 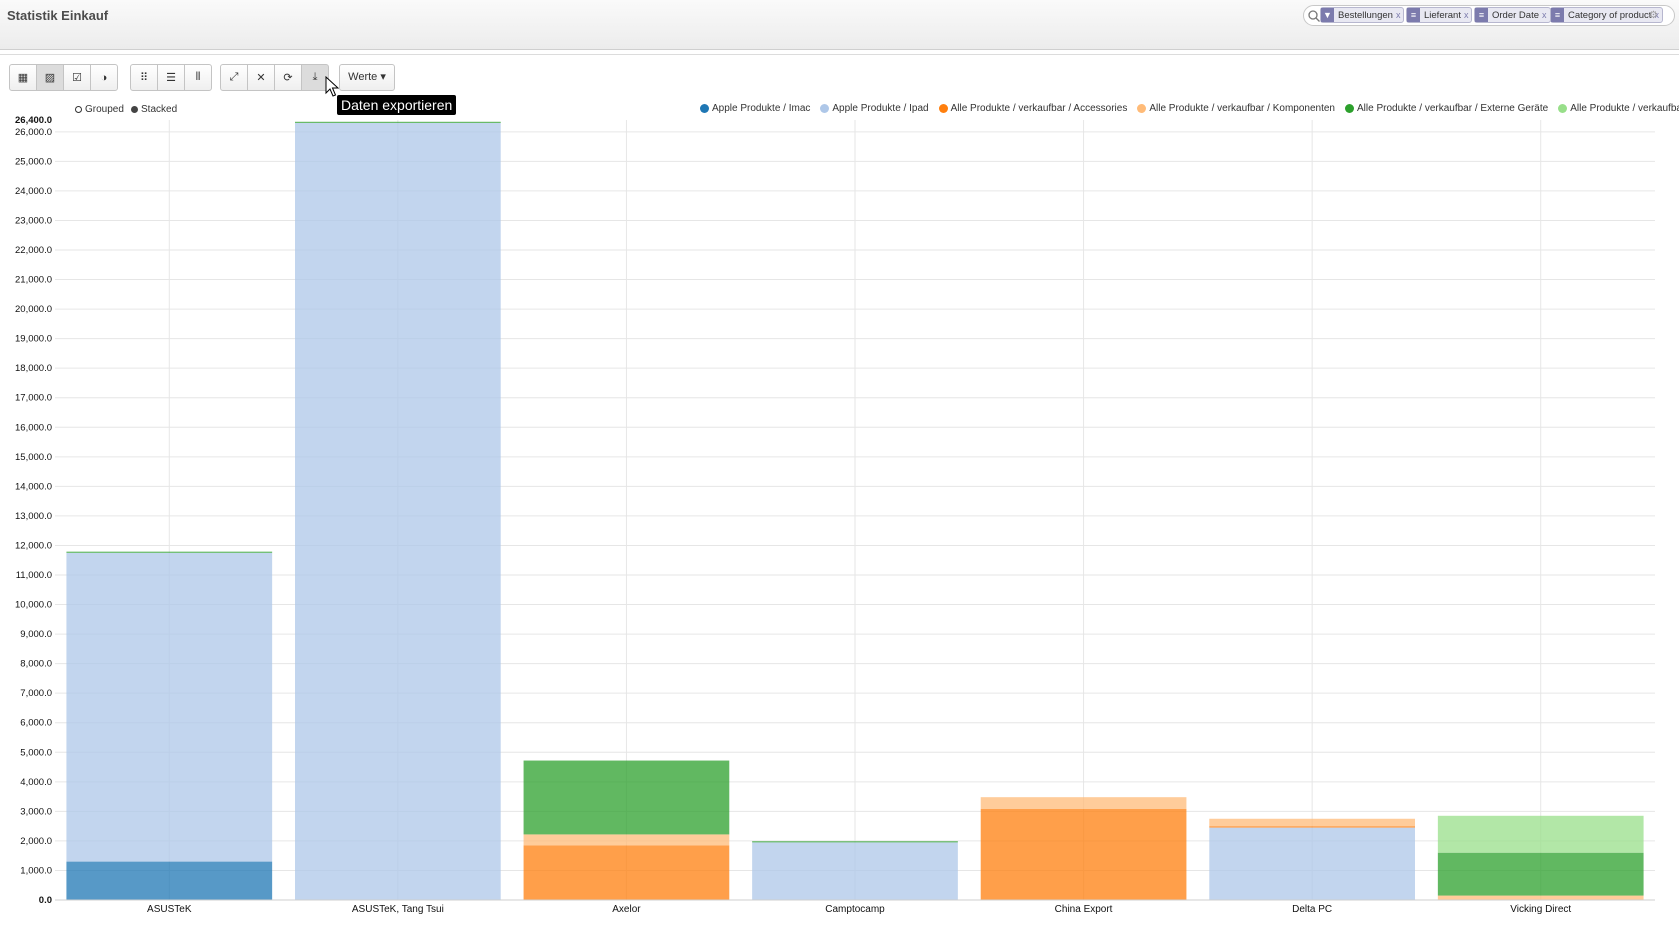 I want to click on y-tick-label: 11,000.0, so click(x=34, y=575).